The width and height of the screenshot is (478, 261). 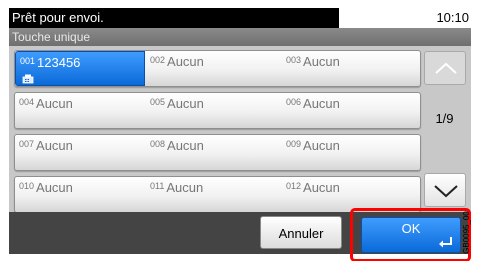 I want to click on one-touch-key-004: 004 Aucun, so click(x=80, y=110).